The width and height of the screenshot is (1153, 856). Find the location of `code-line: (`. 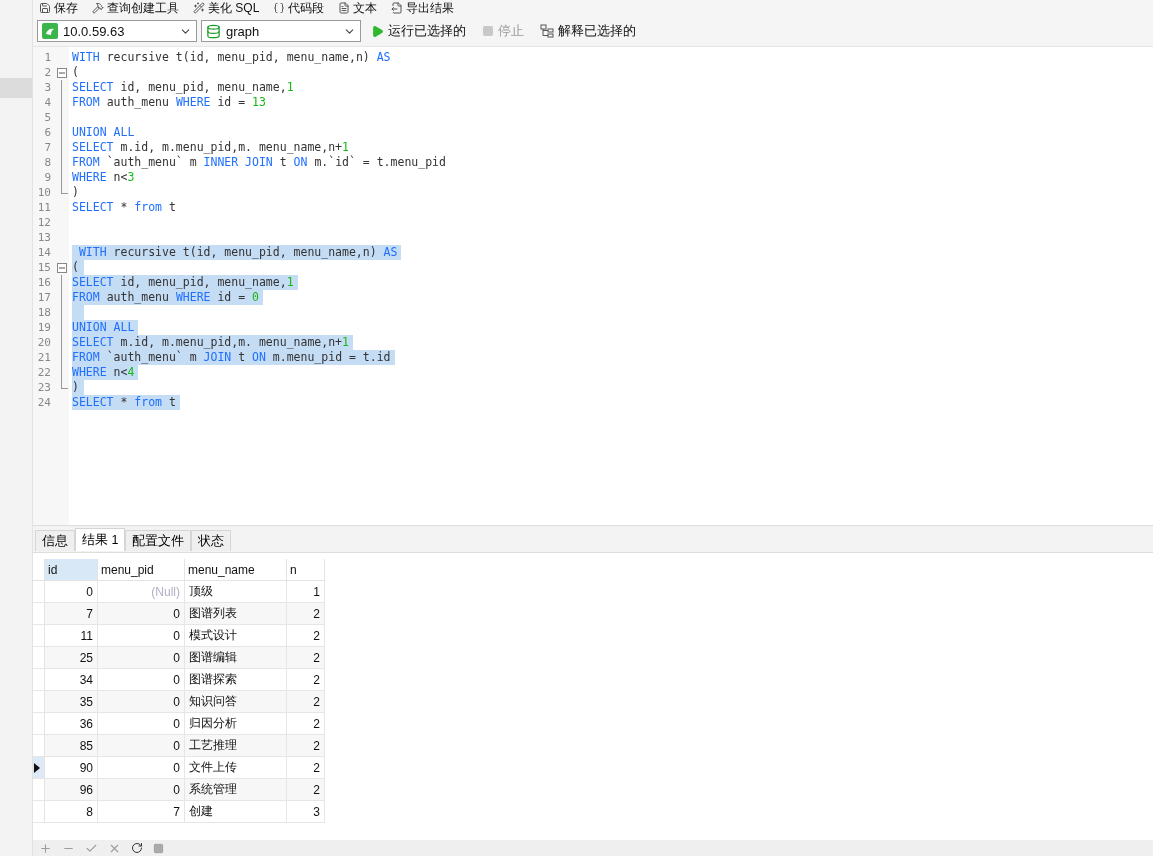

code-line: ( is located at coordinates (75, 72).